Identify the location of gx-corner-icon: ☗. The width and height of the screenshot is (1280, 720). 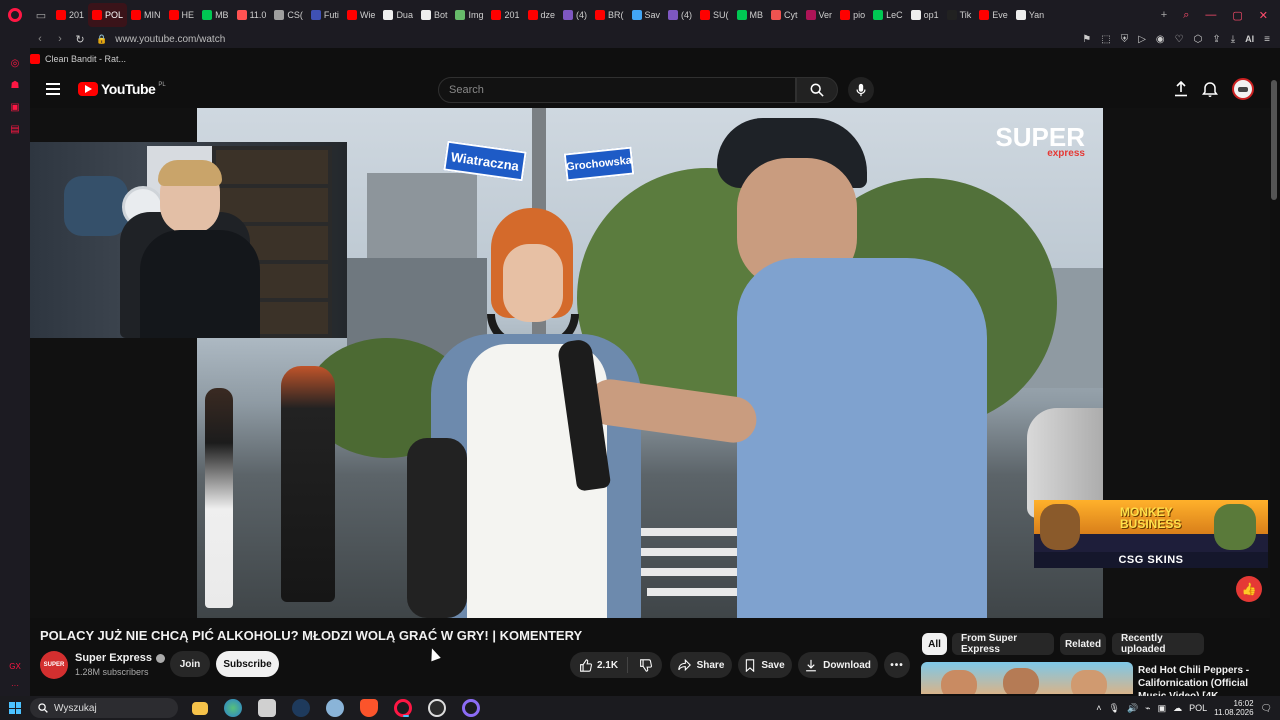
(15, 85).